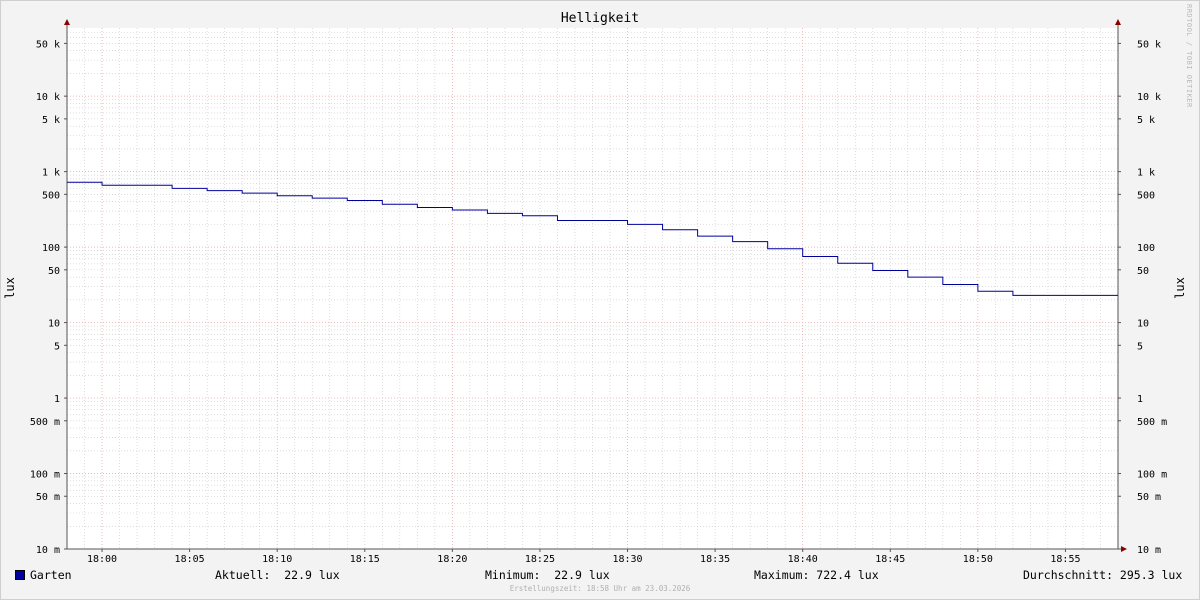 The width and height of the screenshot is (1200, 600). I want to click on creation-time-footer: Erstellungszeit: 18:58 Uhr am 23.03.2026, so click(600, 588).